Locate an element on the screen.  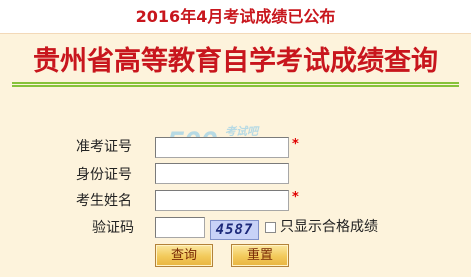
title-divider is located at coordinates (235, 84).